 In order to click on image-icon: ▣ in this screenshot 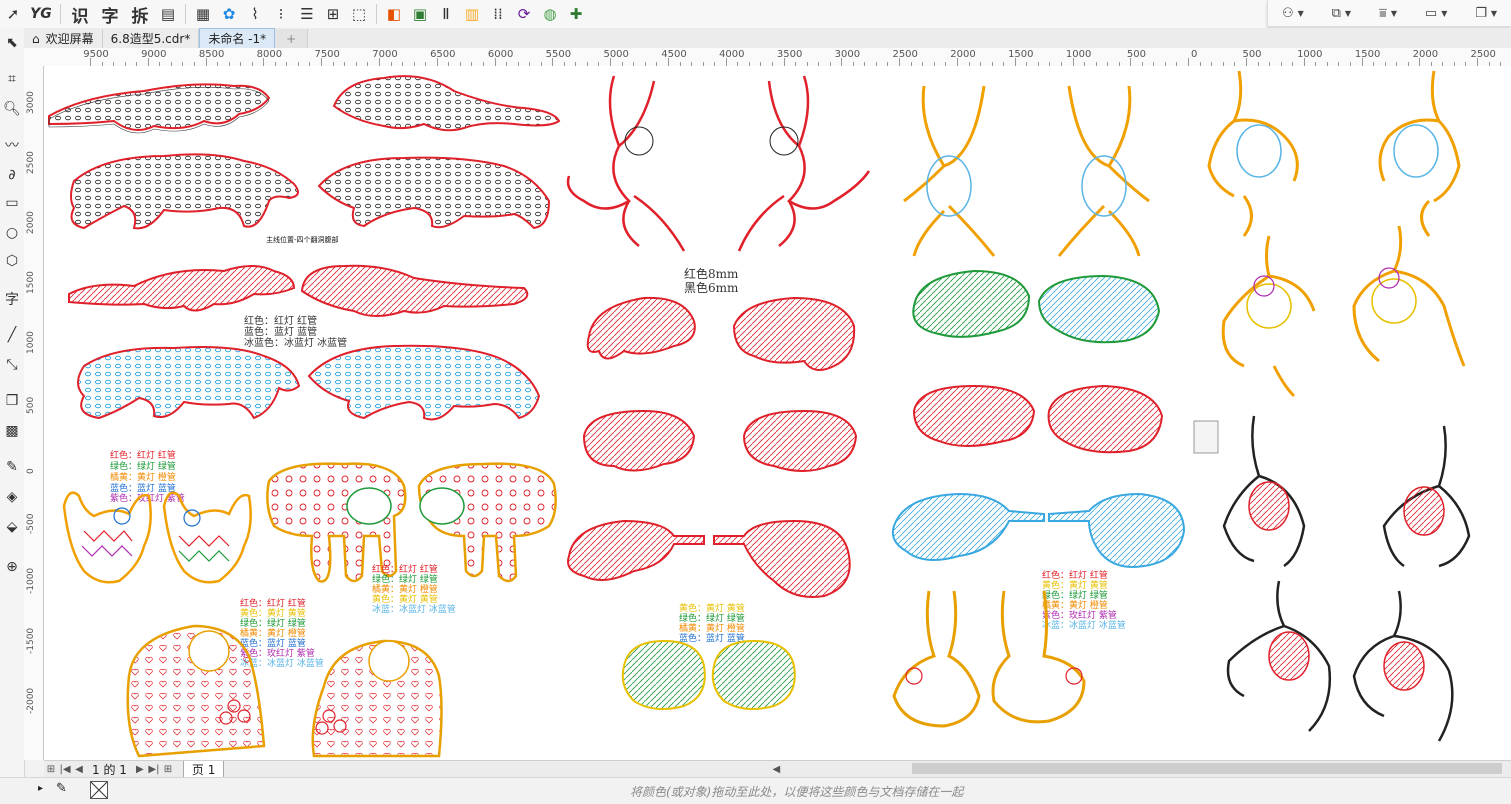, I will do `click(420, 14)`.